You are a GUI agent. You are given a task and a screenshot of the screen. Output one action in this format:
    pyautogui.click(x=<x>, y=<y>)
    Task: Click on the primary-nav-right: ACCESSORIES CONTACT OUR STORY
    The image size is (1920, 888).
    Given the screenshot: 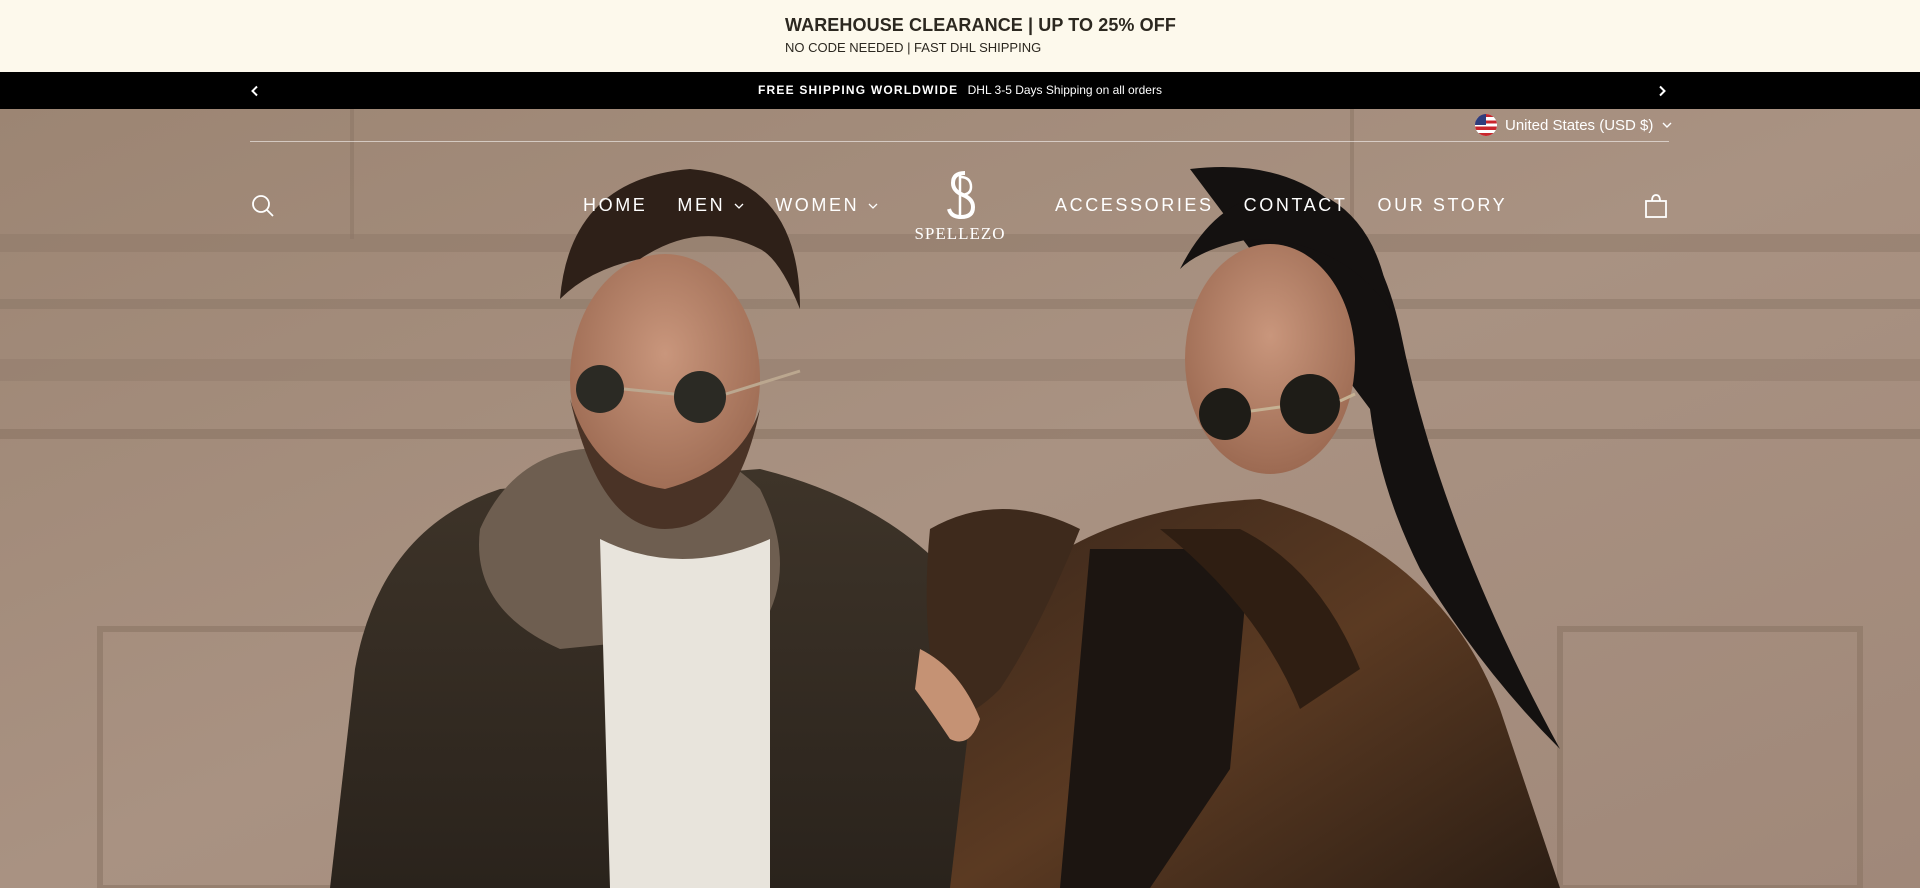 What is the action you would take?
    pyautogui.click(x=1296, y=205)
    